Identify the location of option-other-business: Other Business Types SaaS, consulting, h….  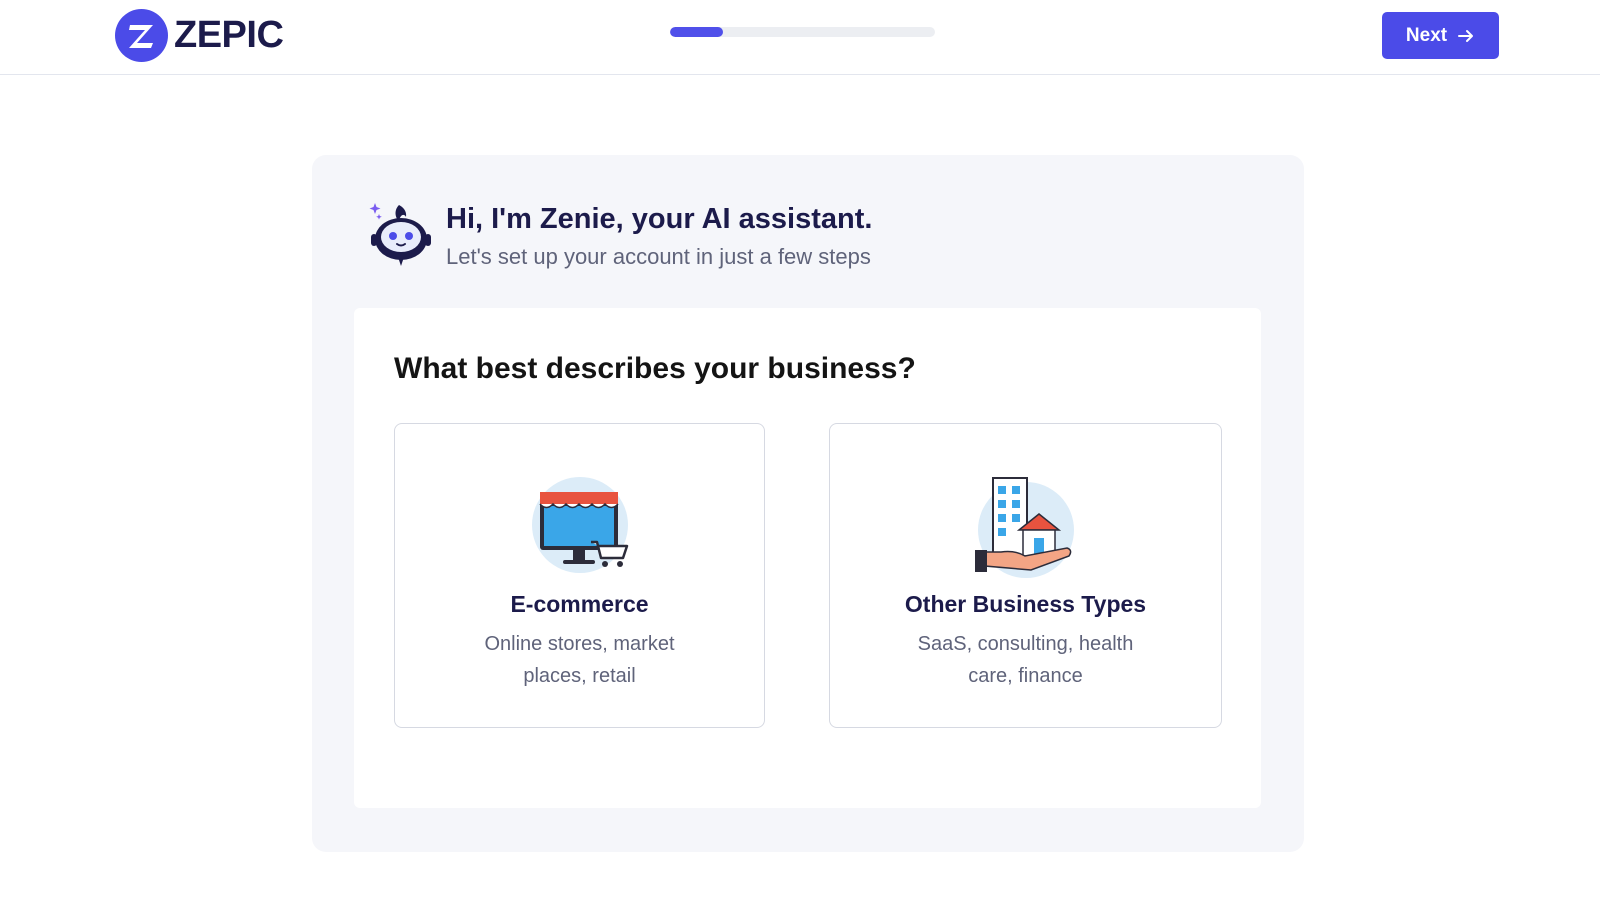
(1025, 575).